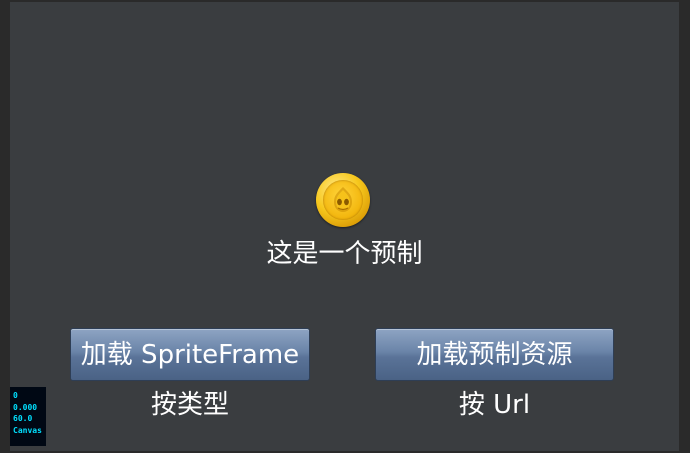  I want to click on coin-face, so click(343, 200).